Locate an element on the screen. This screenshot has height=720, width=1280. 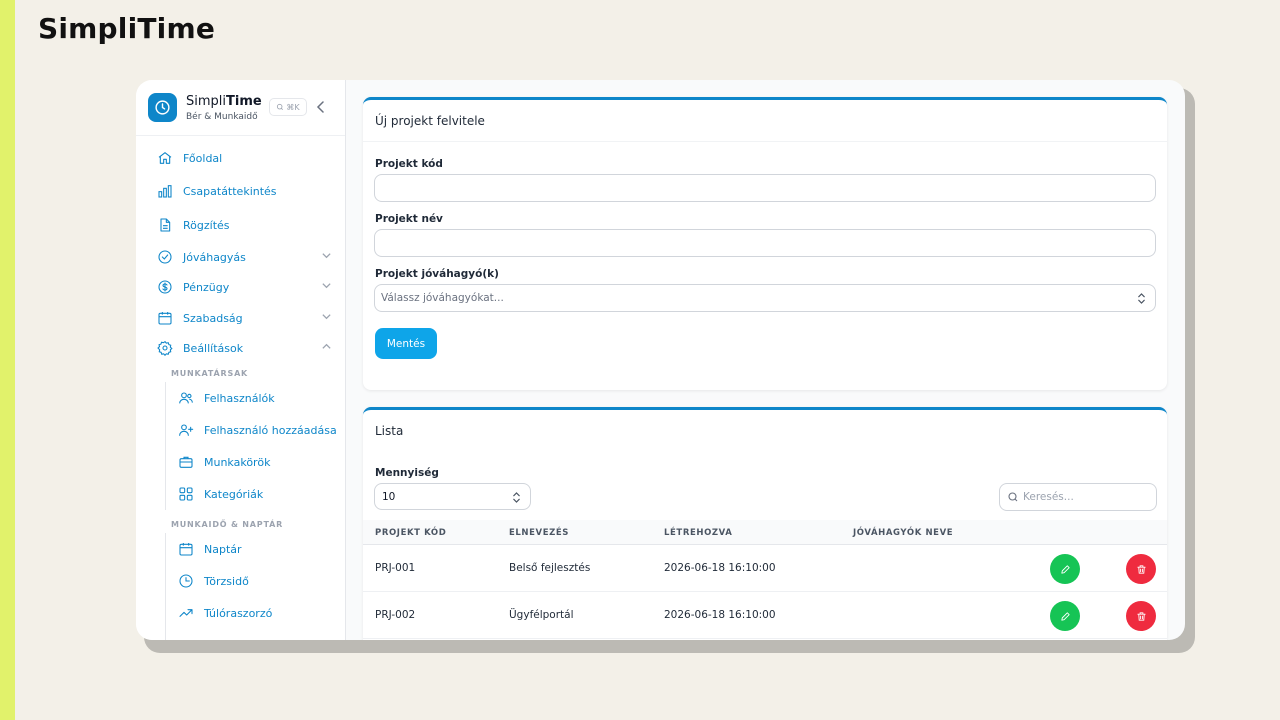
nav-item-fooldal: Főoldal is located at coordinates (246, 158).